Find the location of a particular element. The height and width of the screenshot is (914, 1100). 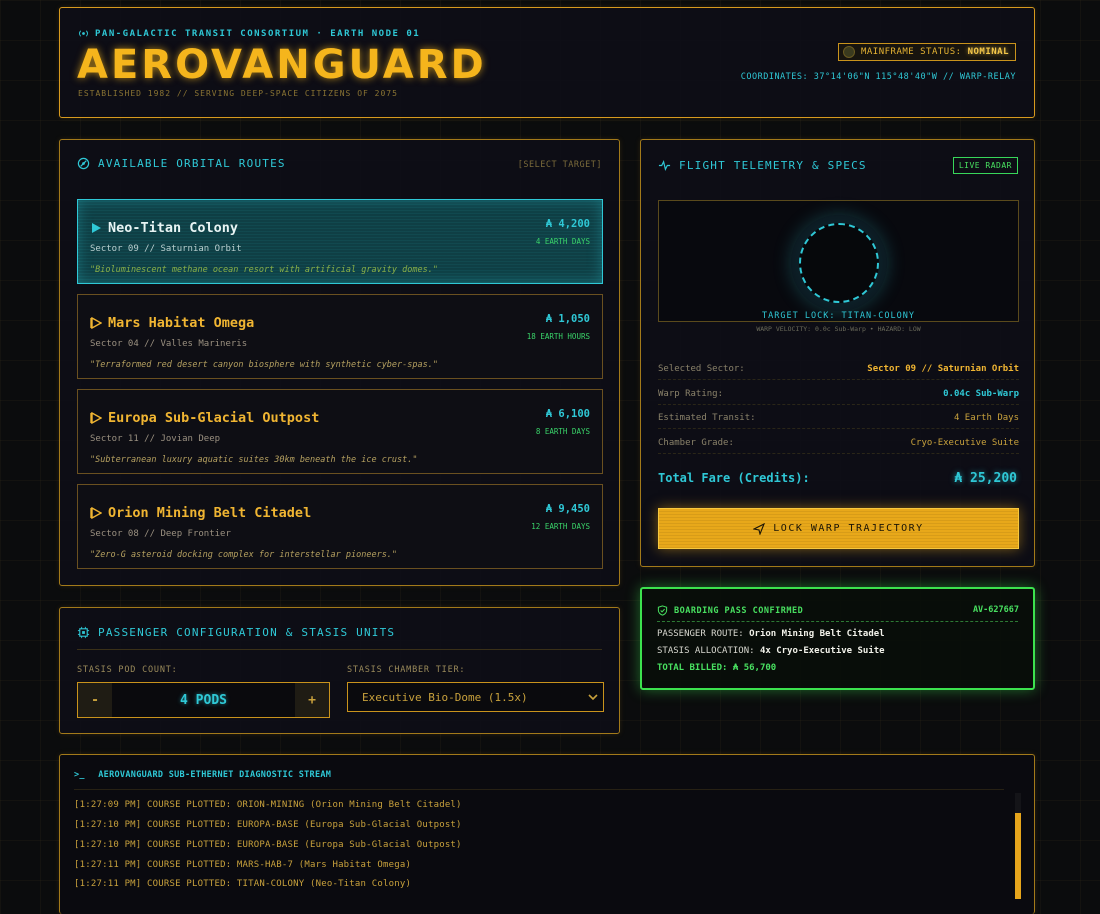

chevron-down-icon is located at coordinates (593, 697).